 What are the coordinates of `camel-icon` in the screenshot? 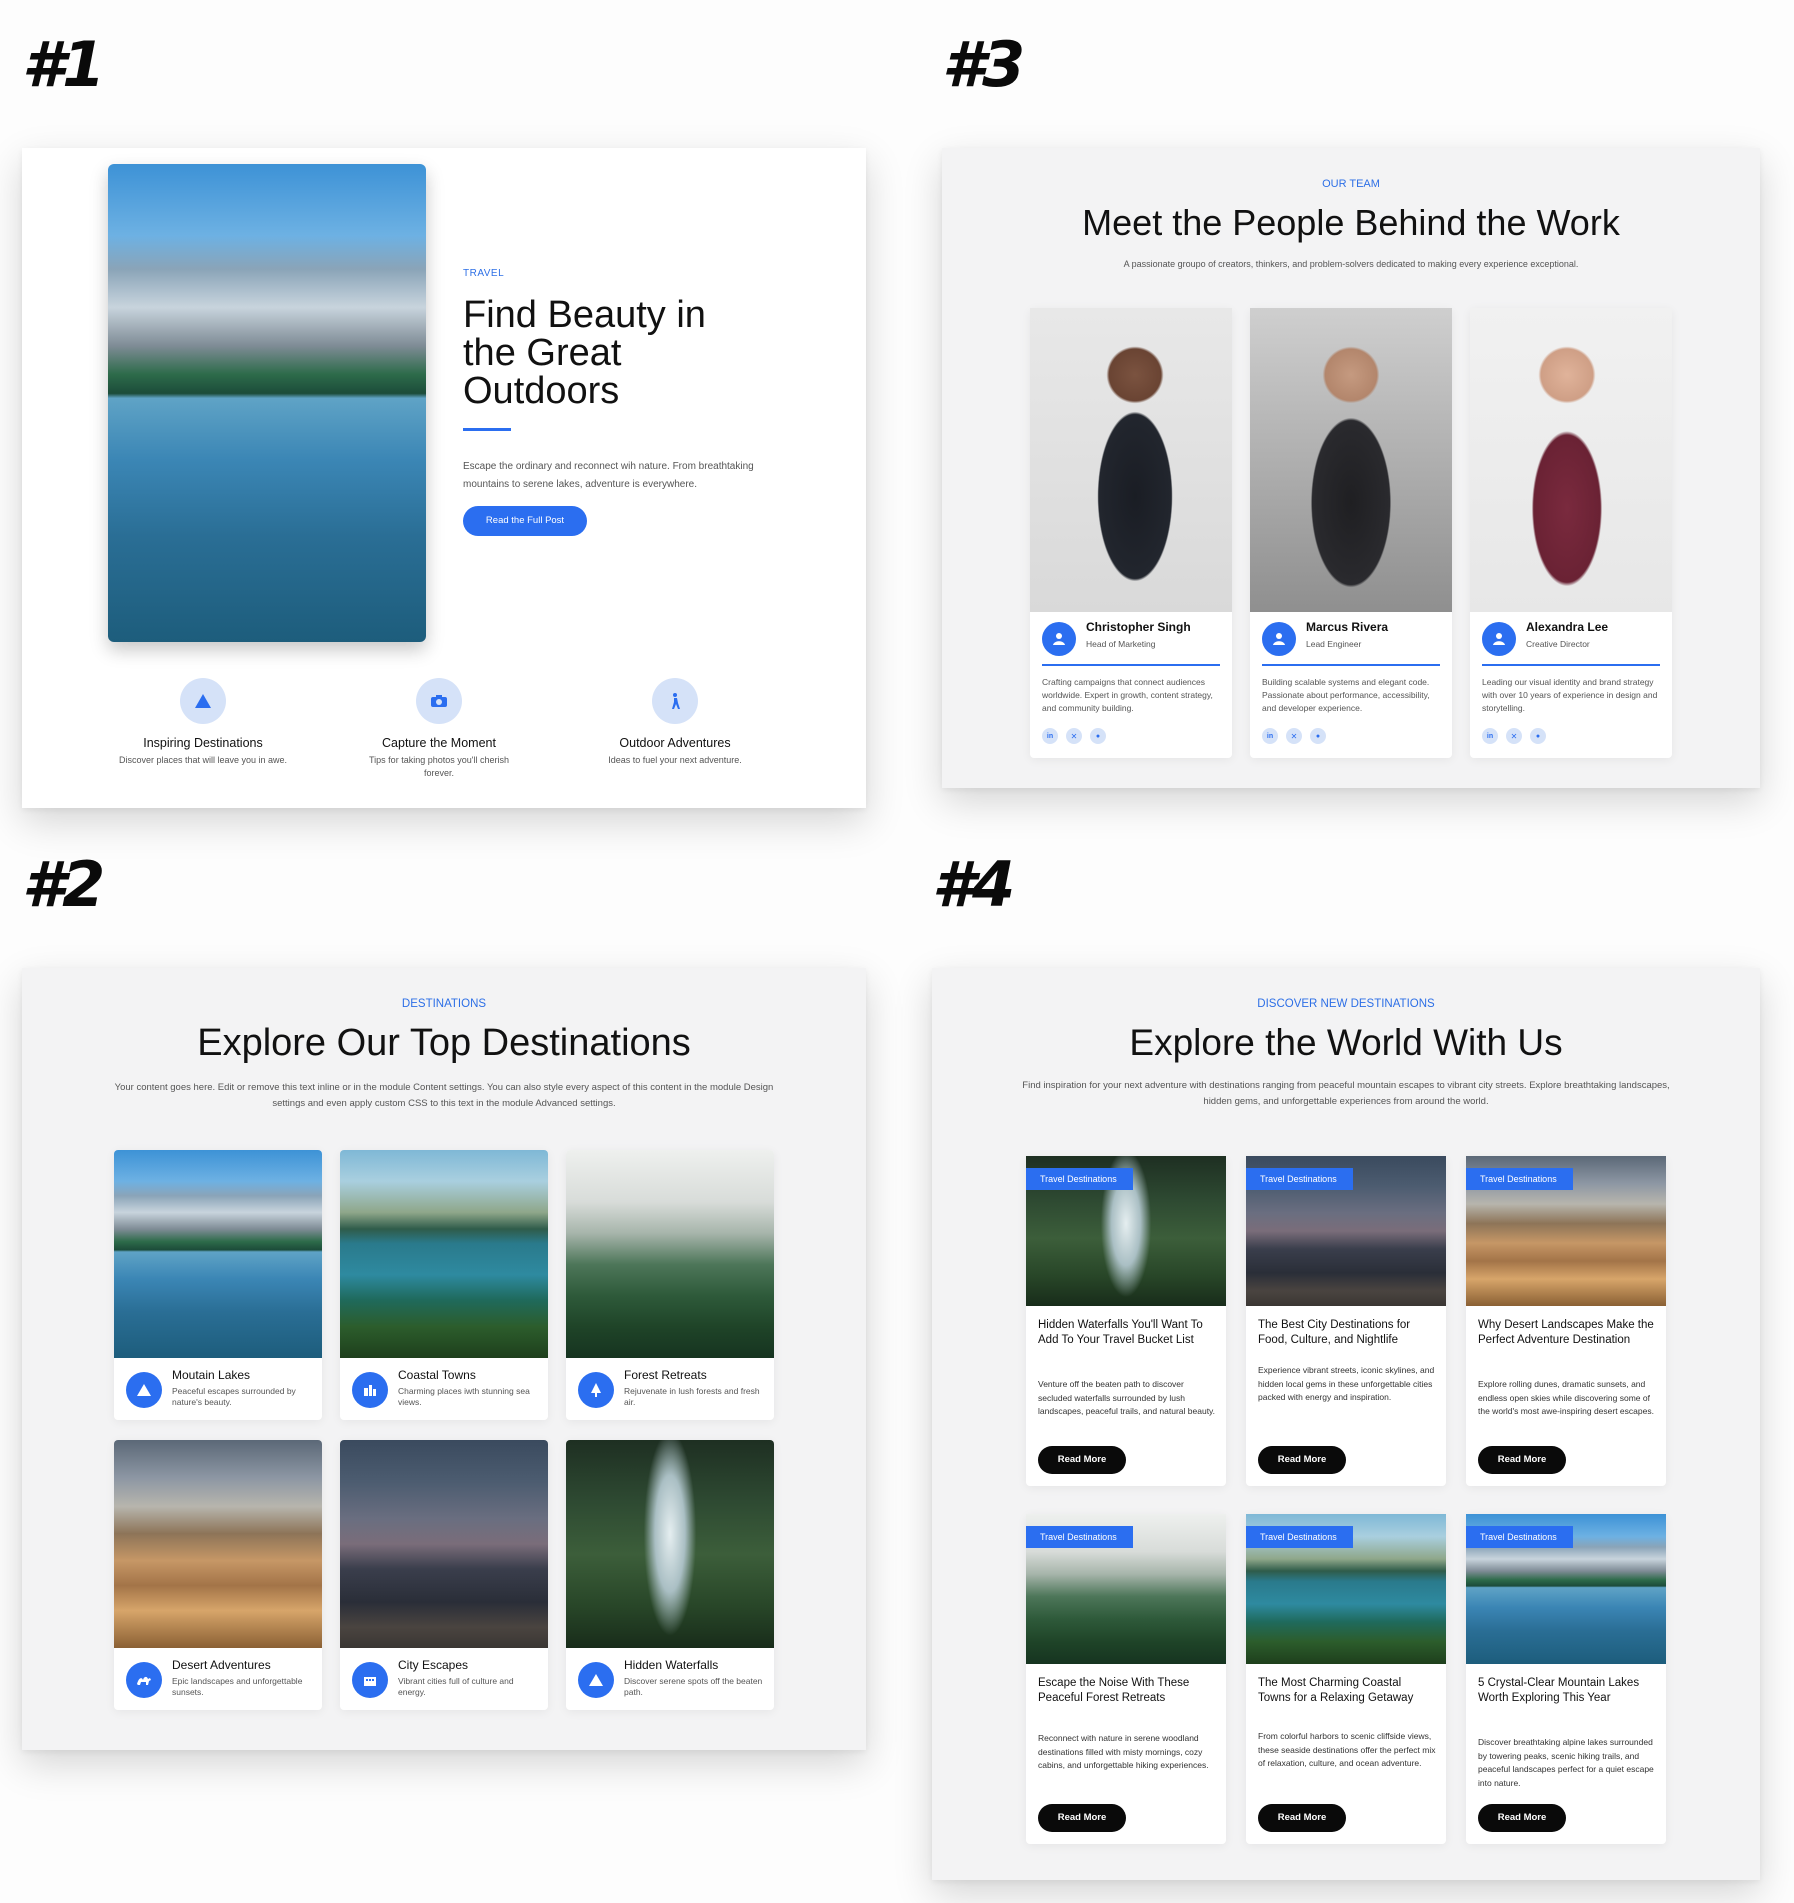 It's located at (144, 1680).